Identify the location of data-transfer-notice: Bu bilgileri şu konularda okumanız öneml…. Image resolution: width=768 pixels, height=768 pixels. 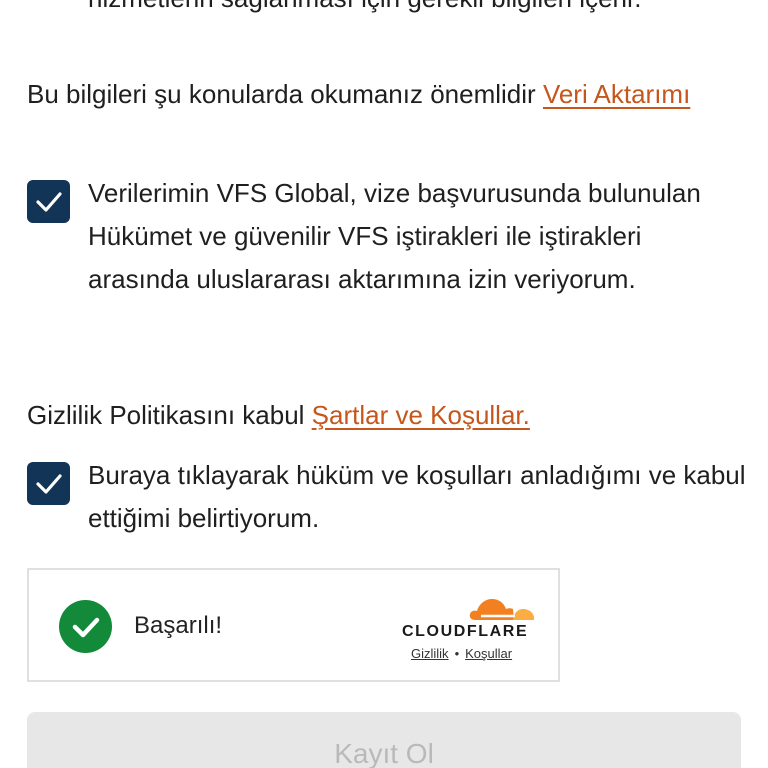
(372, 94).